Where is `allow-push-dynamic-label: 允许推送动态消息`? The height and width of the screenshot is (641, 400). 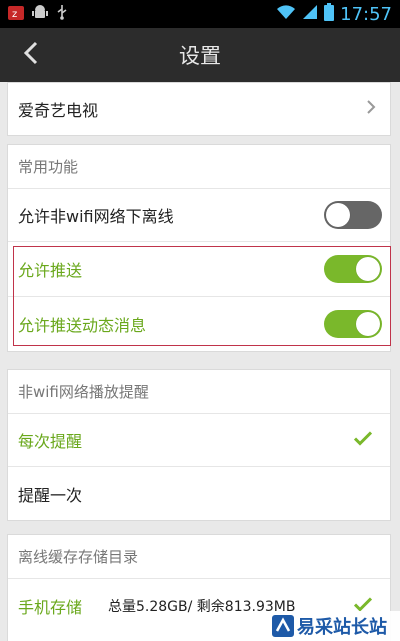 allow-push-dynamic-label: 允许推送动态消息 is located at coordinates (82, 325).